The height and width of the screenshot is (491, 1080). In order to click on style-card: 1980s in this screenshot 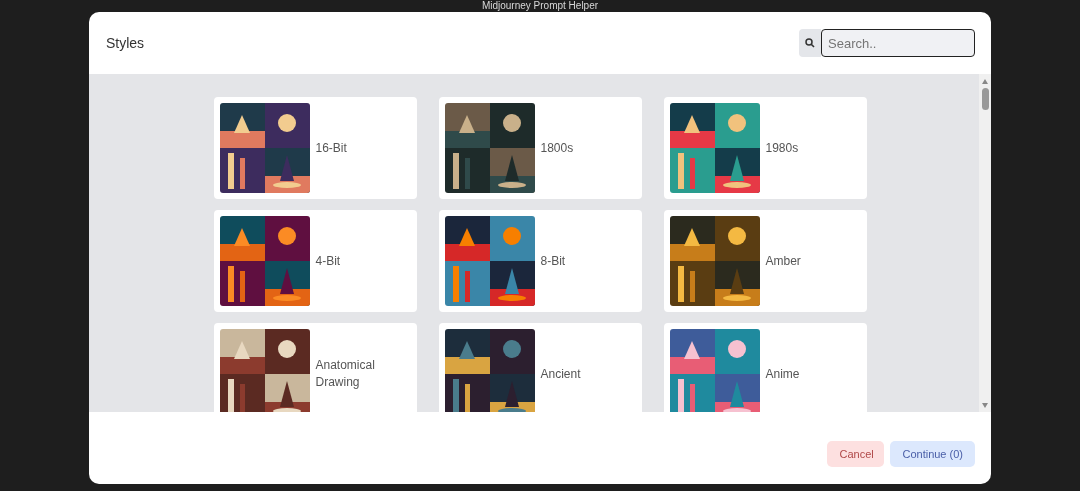, I will do `click(765, 148)`.